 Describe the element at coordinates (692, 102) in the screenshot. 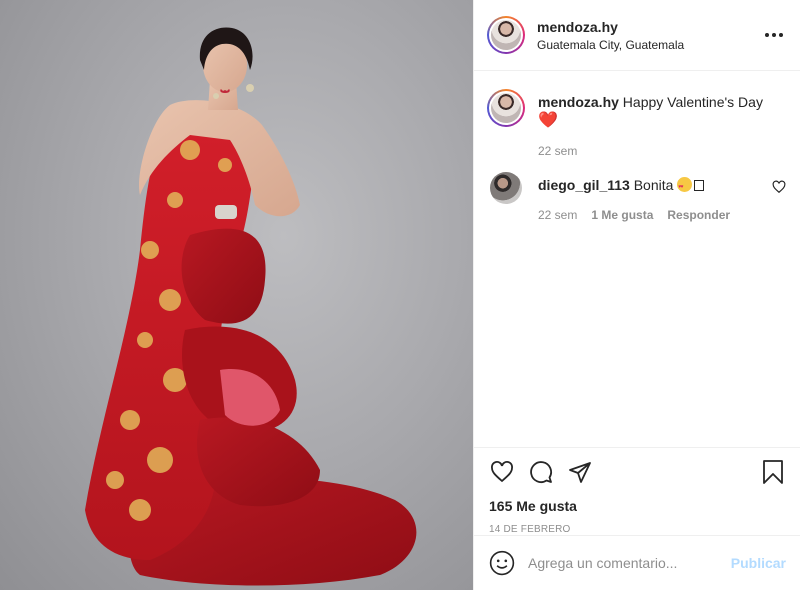

I see `caption-text: Happy Valentine's Day` at that location.